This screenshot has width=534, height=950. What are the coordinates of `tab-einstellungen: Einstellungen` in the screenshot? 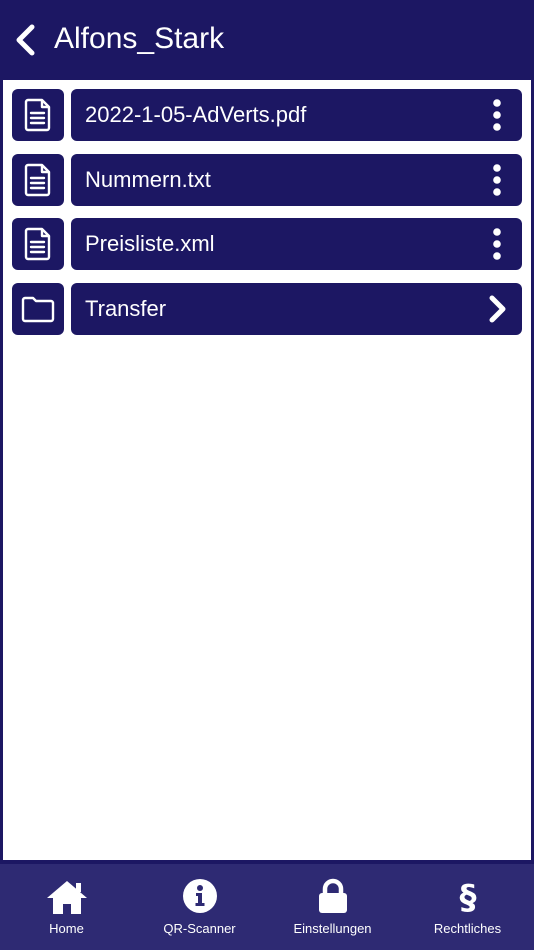 It's located at (332, 907).